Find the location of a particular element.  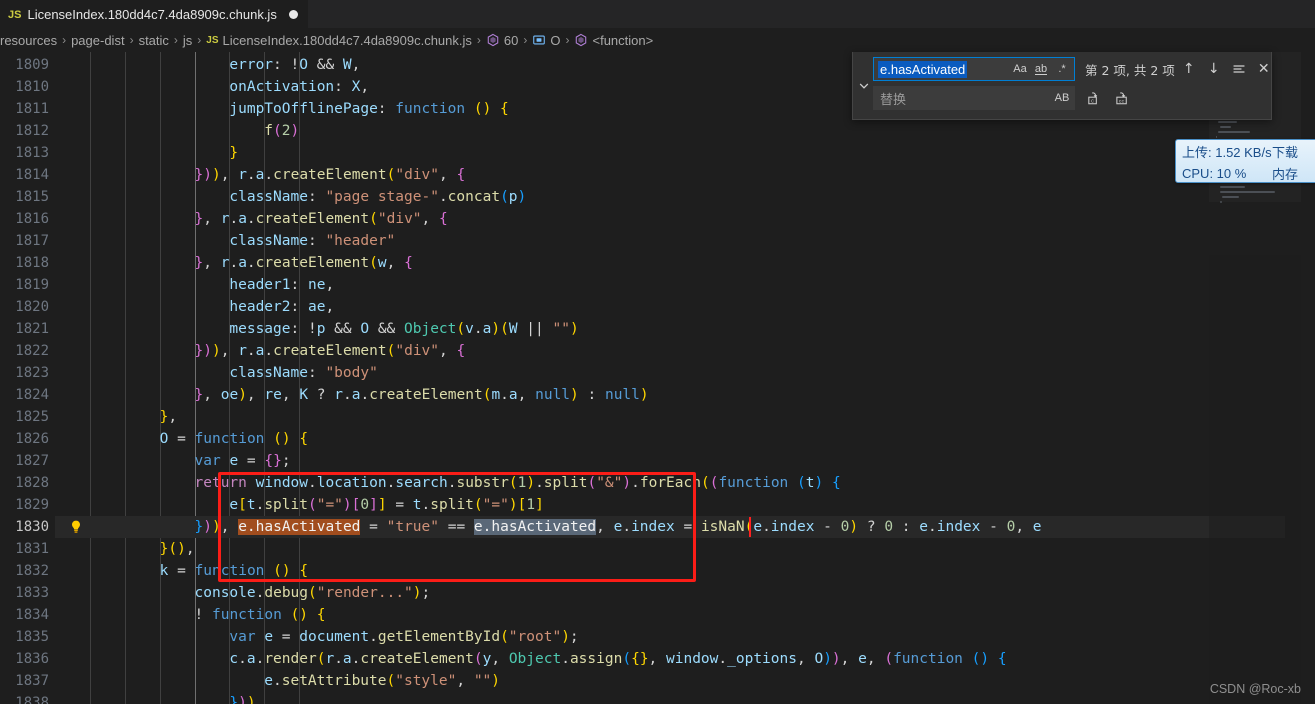

whole-word-toggle: ab is located at coordinates (1041, 69).